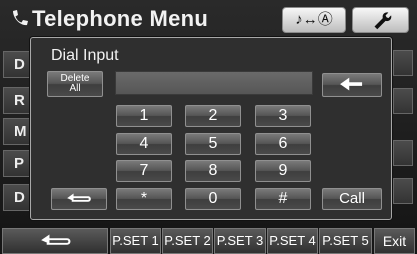  What do you see at coordinates (283, 144) in the screenshot?
I see `keypad-key-6: 6` at bounding box center [283, 144].